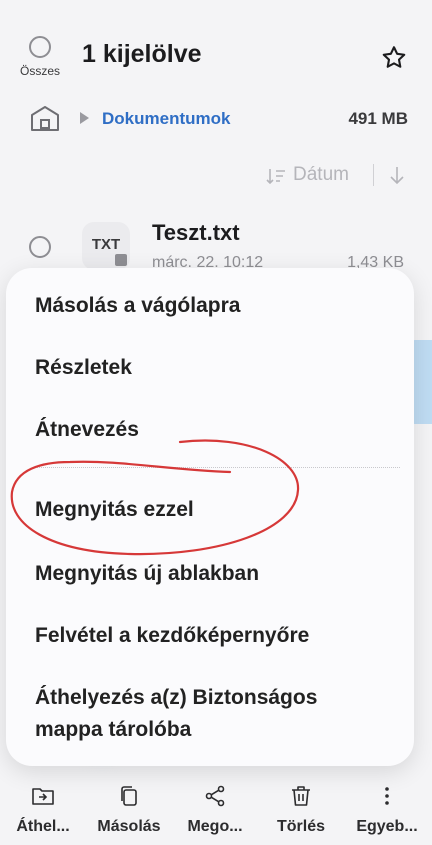 The height and width of the screenshot is (845, 432). Describe the element at coordinates (142, 54) in the screenshot. I see `page-title: 1 kijelölve` at that location.